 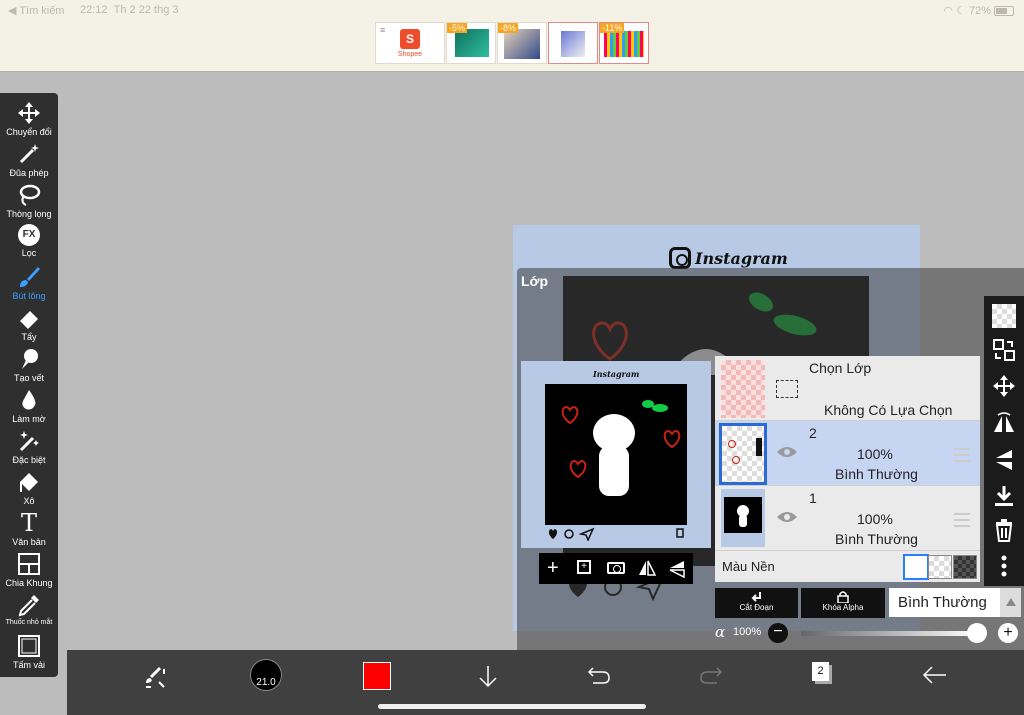 What do you see at coordinates (616, 534) in the screenshot?
I see `preview-post-icons` at bounding box center [616, 534].